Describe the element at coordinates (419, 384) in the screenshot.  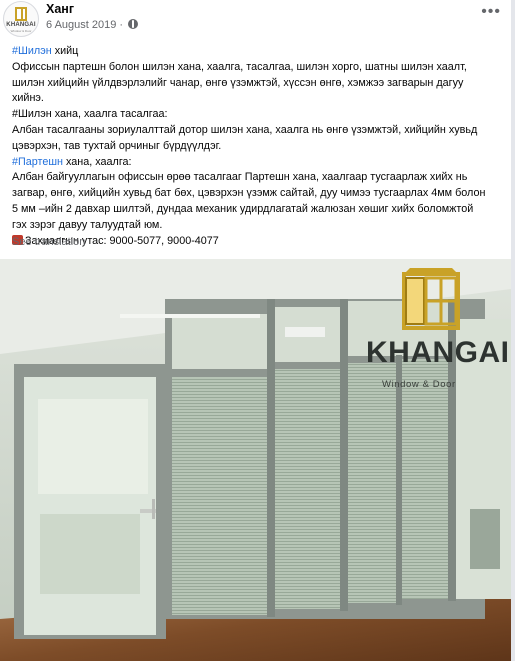
I see `logo-subtitle: Window & Door` at that location.